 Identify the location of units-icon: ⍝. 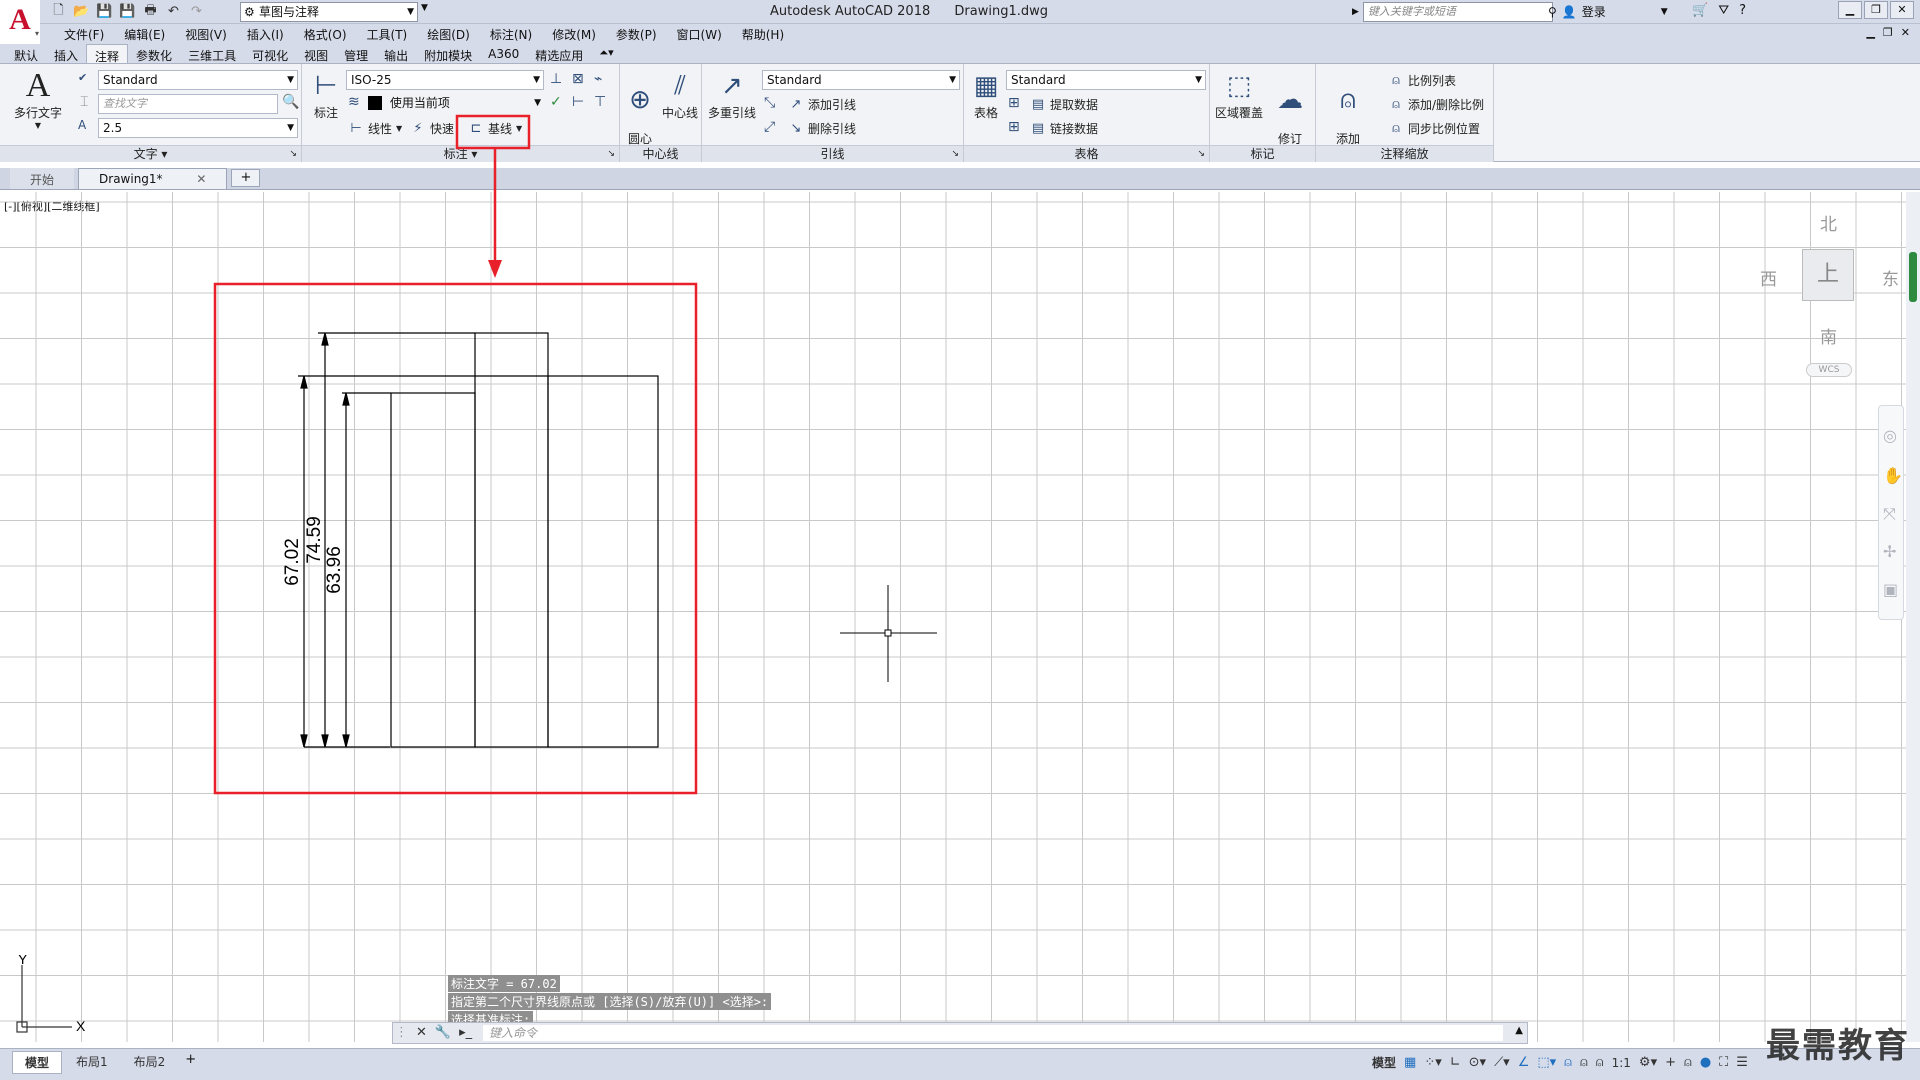
(1688, 1062).